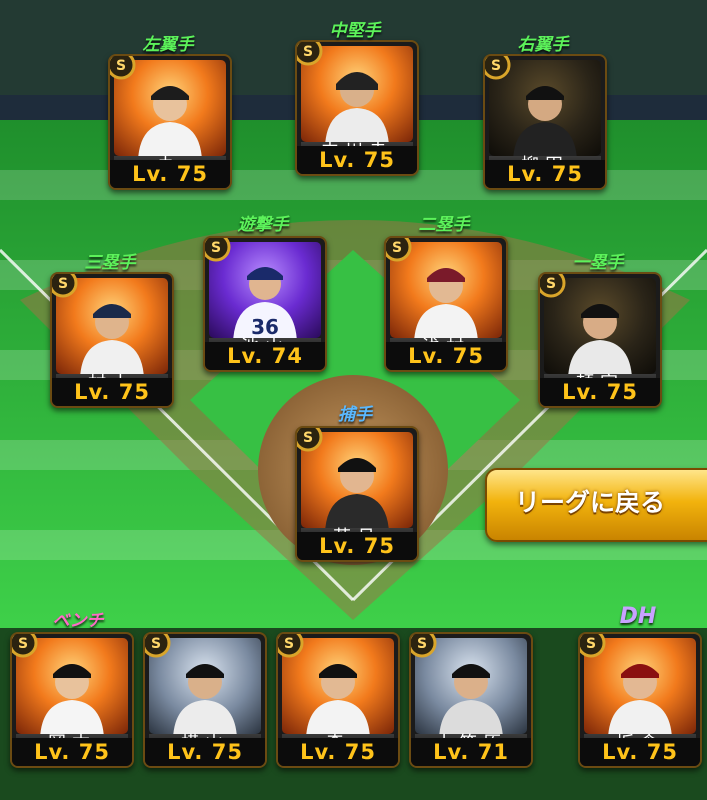 The image size is (707, 800). I want to click on catcher-label: 捕手, so click(355, 415).